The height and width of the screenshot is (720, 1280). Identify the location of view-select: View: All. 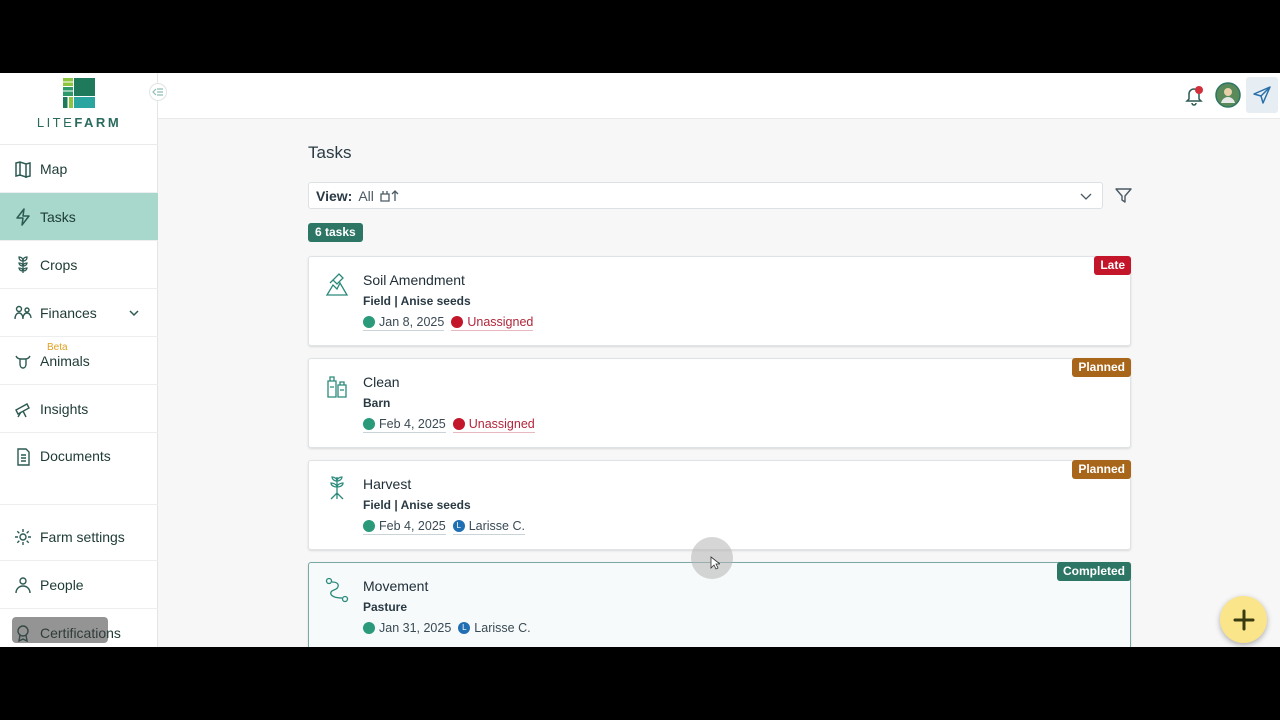
(705, 195).